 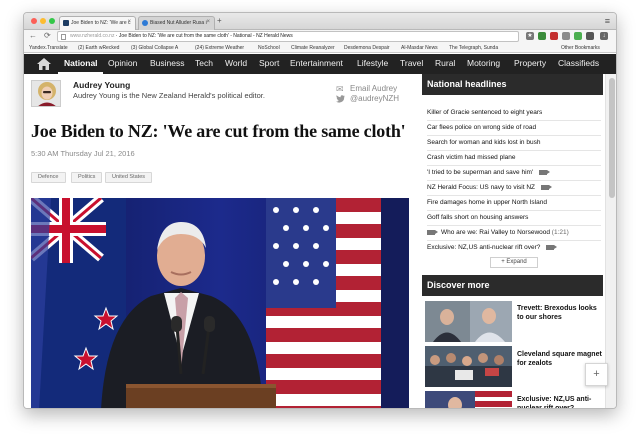 I want to click on bookmark-item: Al-Masdar News, so click(x=419, y=48).